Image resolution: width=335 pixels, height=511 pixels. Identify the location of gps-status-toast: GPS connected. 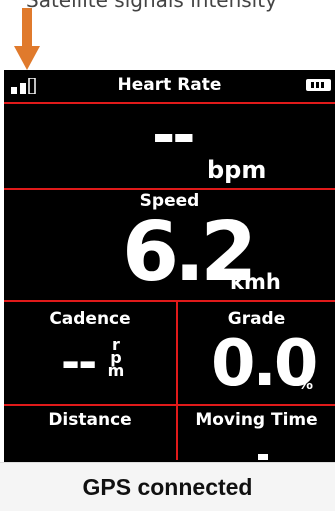
(167, 486).